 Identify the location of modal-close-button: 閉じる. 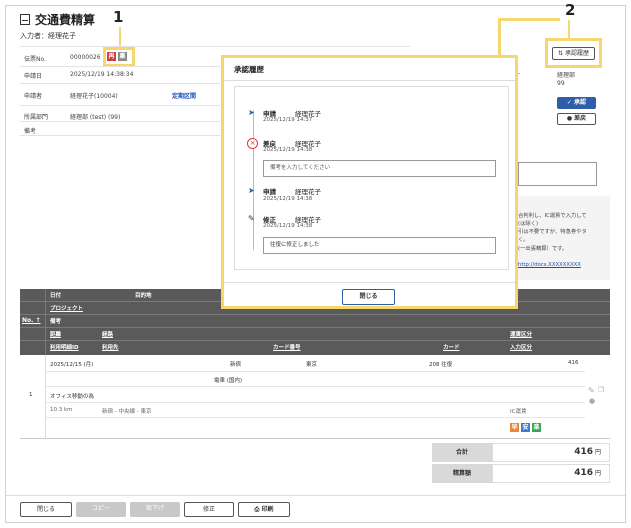
(368, 297).